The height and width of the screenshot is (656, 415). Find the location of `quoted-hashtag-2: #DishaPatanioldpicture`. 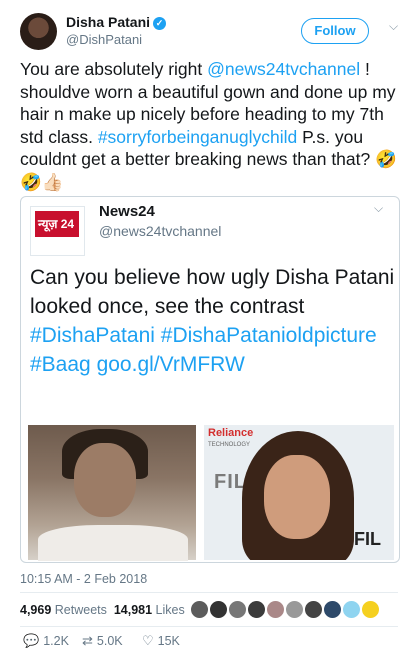

quoted-hashtag-2: #DishaPatanioldpicture is located at coordinates (269, 335).